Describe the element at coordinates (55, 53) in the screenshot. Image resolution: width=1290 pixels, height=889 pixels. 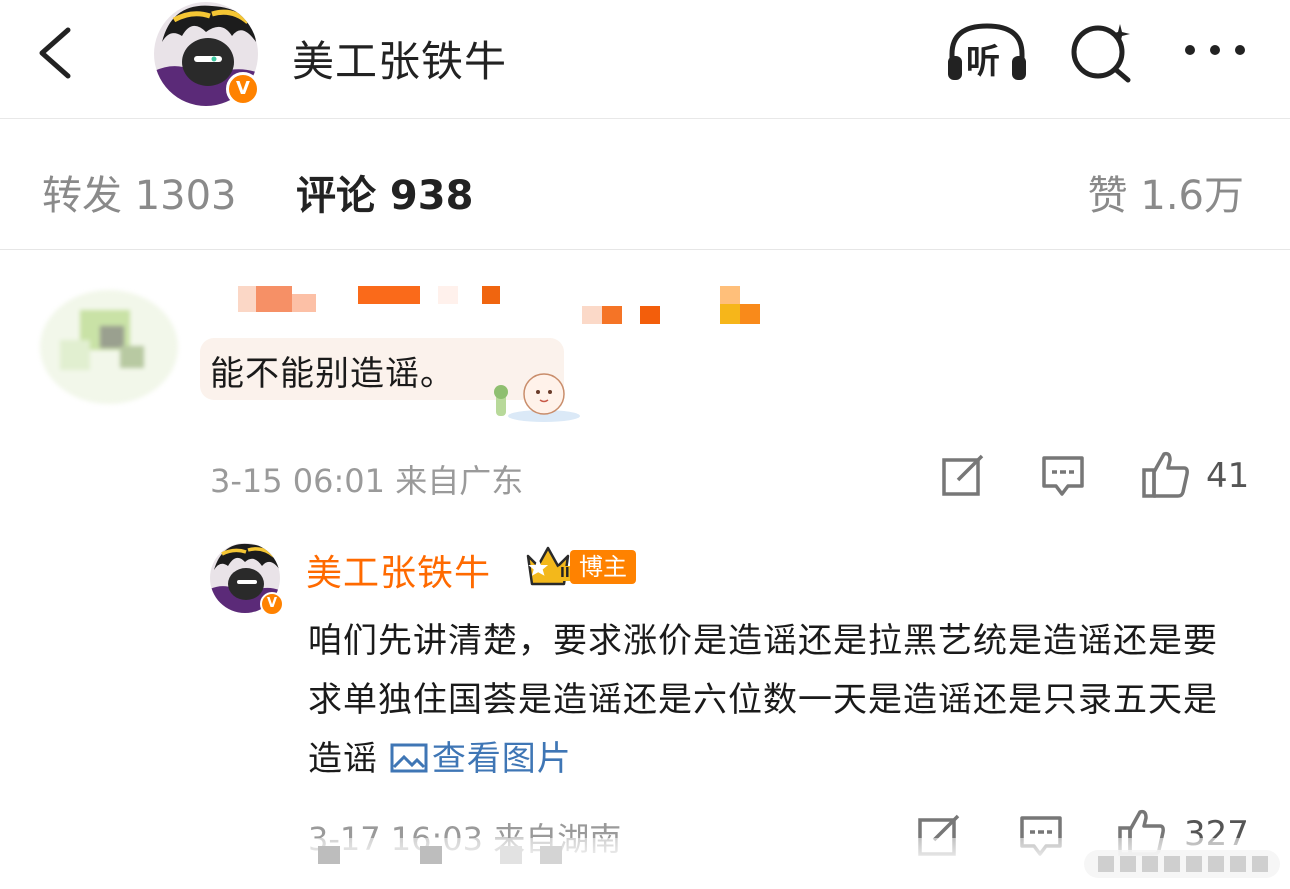
I see `back-chevron-icon` at that location.